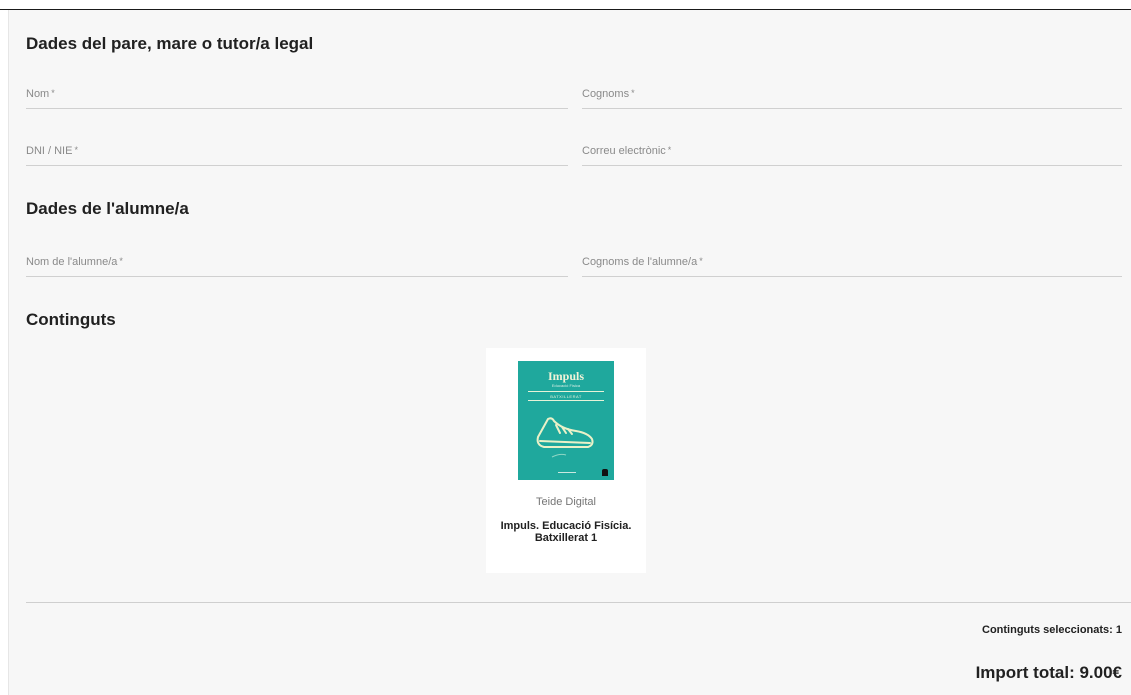  I want to click on cover-title: Impuls, so click(566, 376).